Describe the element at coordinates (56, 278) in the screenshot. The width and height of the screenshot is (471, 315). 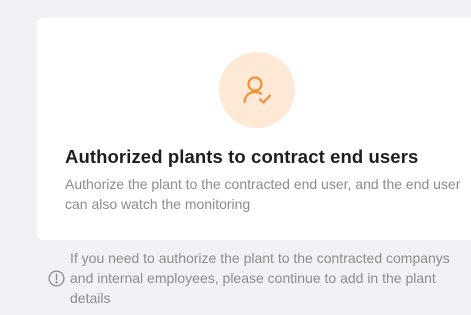
I see `info-circle-icon` at that location.